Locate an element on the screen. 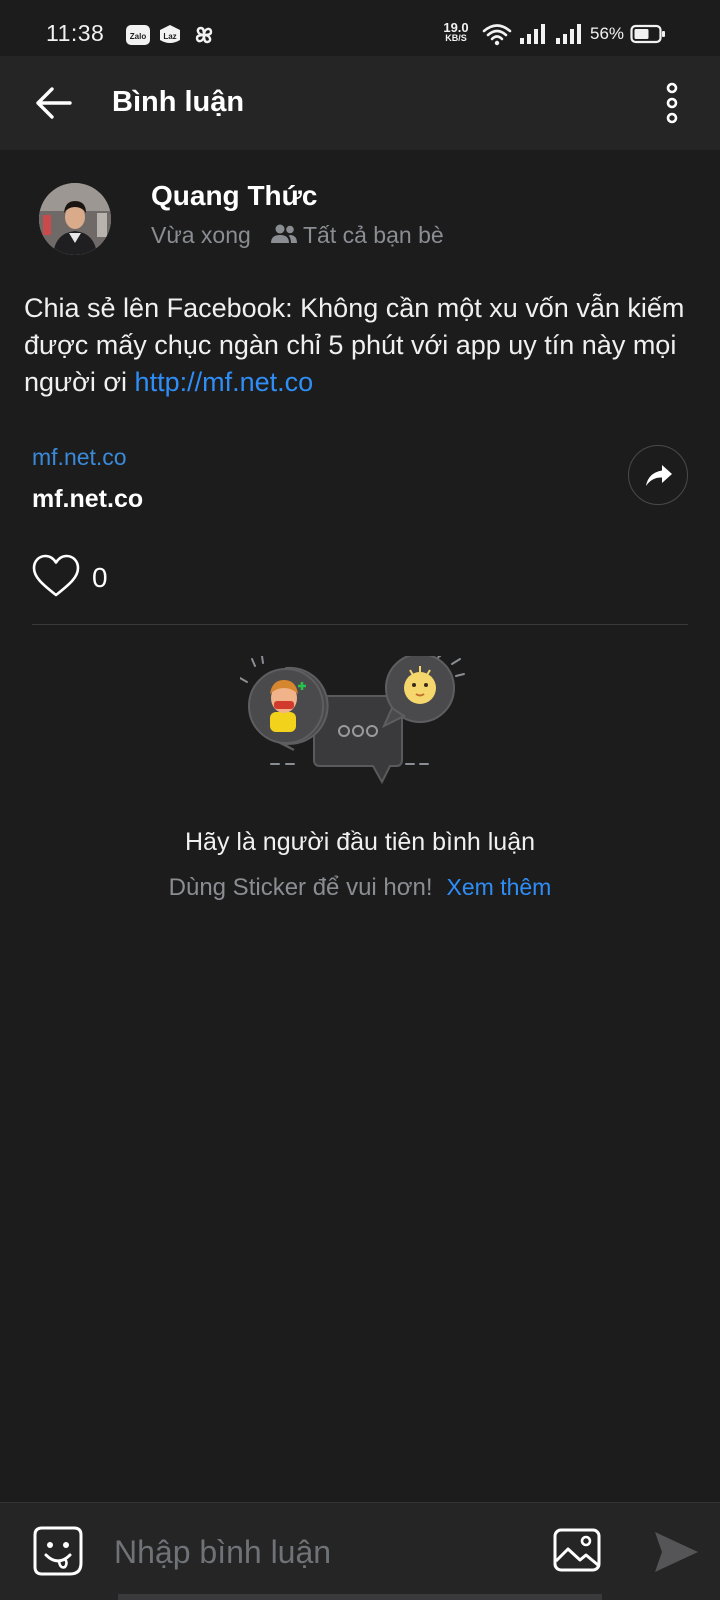  like-count: 0 is located at coordinates (100, 577).